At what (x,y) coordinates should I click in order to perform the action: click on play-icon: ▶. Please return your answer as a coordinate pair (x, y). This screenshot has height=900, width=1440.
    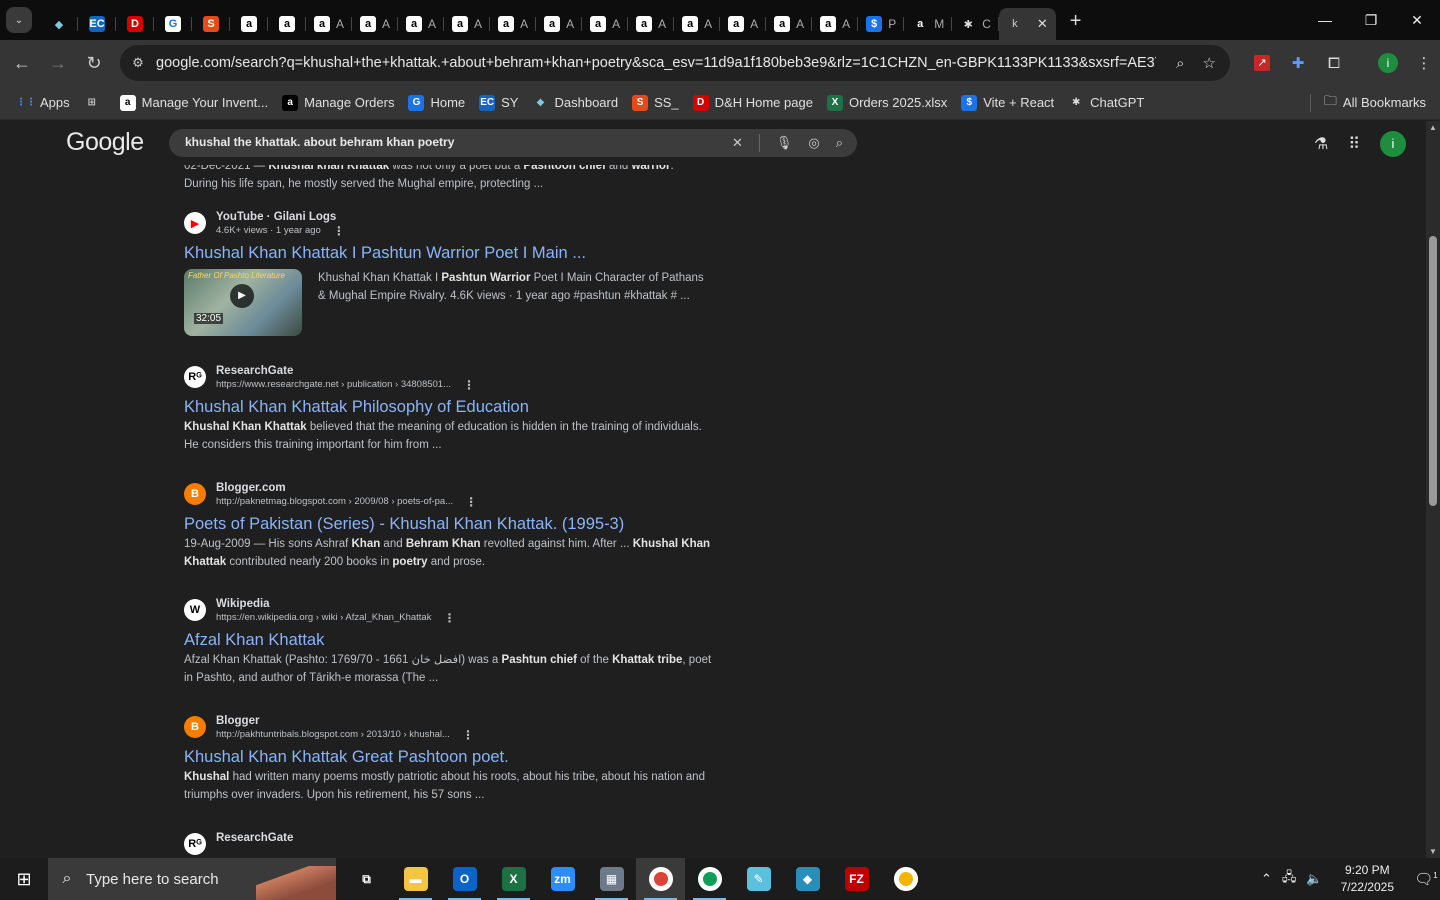
    Looking at the image, I should click on (242, 296).